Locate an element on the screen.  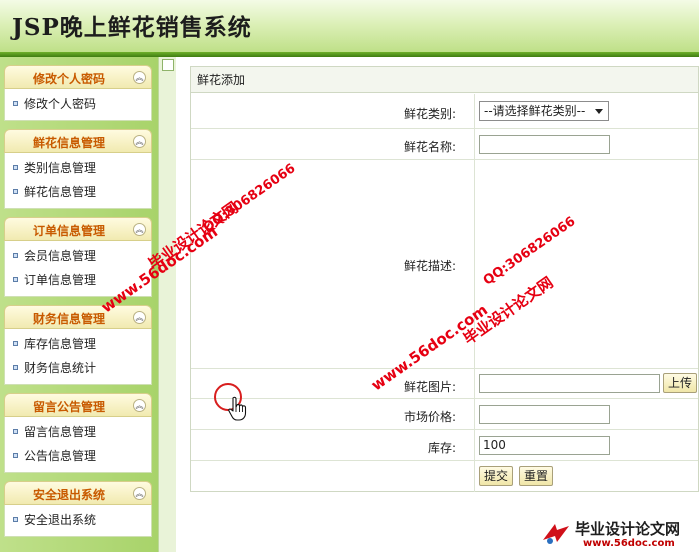
sidebar-group-password: 修改个人密码 ︽ 修改个人密码 is located at coordinates (78, 93).